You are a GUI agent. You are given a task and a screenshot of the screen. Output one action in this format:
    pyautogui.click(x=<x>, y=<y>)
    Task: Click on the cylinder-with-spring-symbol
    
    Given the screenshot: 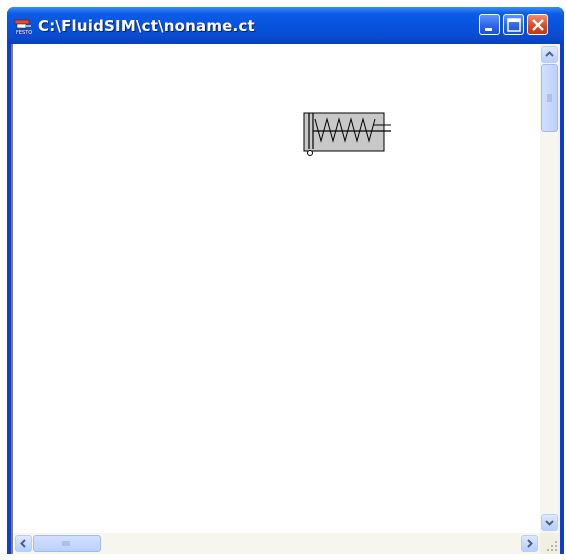 What is the action you would take?
    pyautogui.click(x=348, y=133)
    